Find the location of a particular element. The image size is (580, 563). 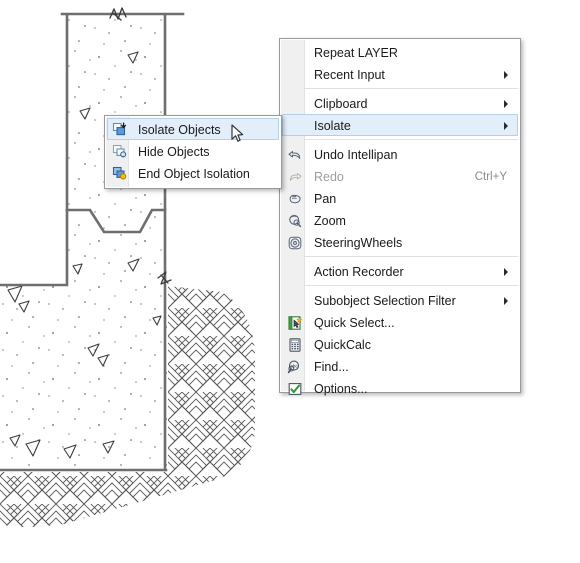

menu-item-subobject-selection-filter: Subobject Selection Filter is located at coordinates (400, 300).